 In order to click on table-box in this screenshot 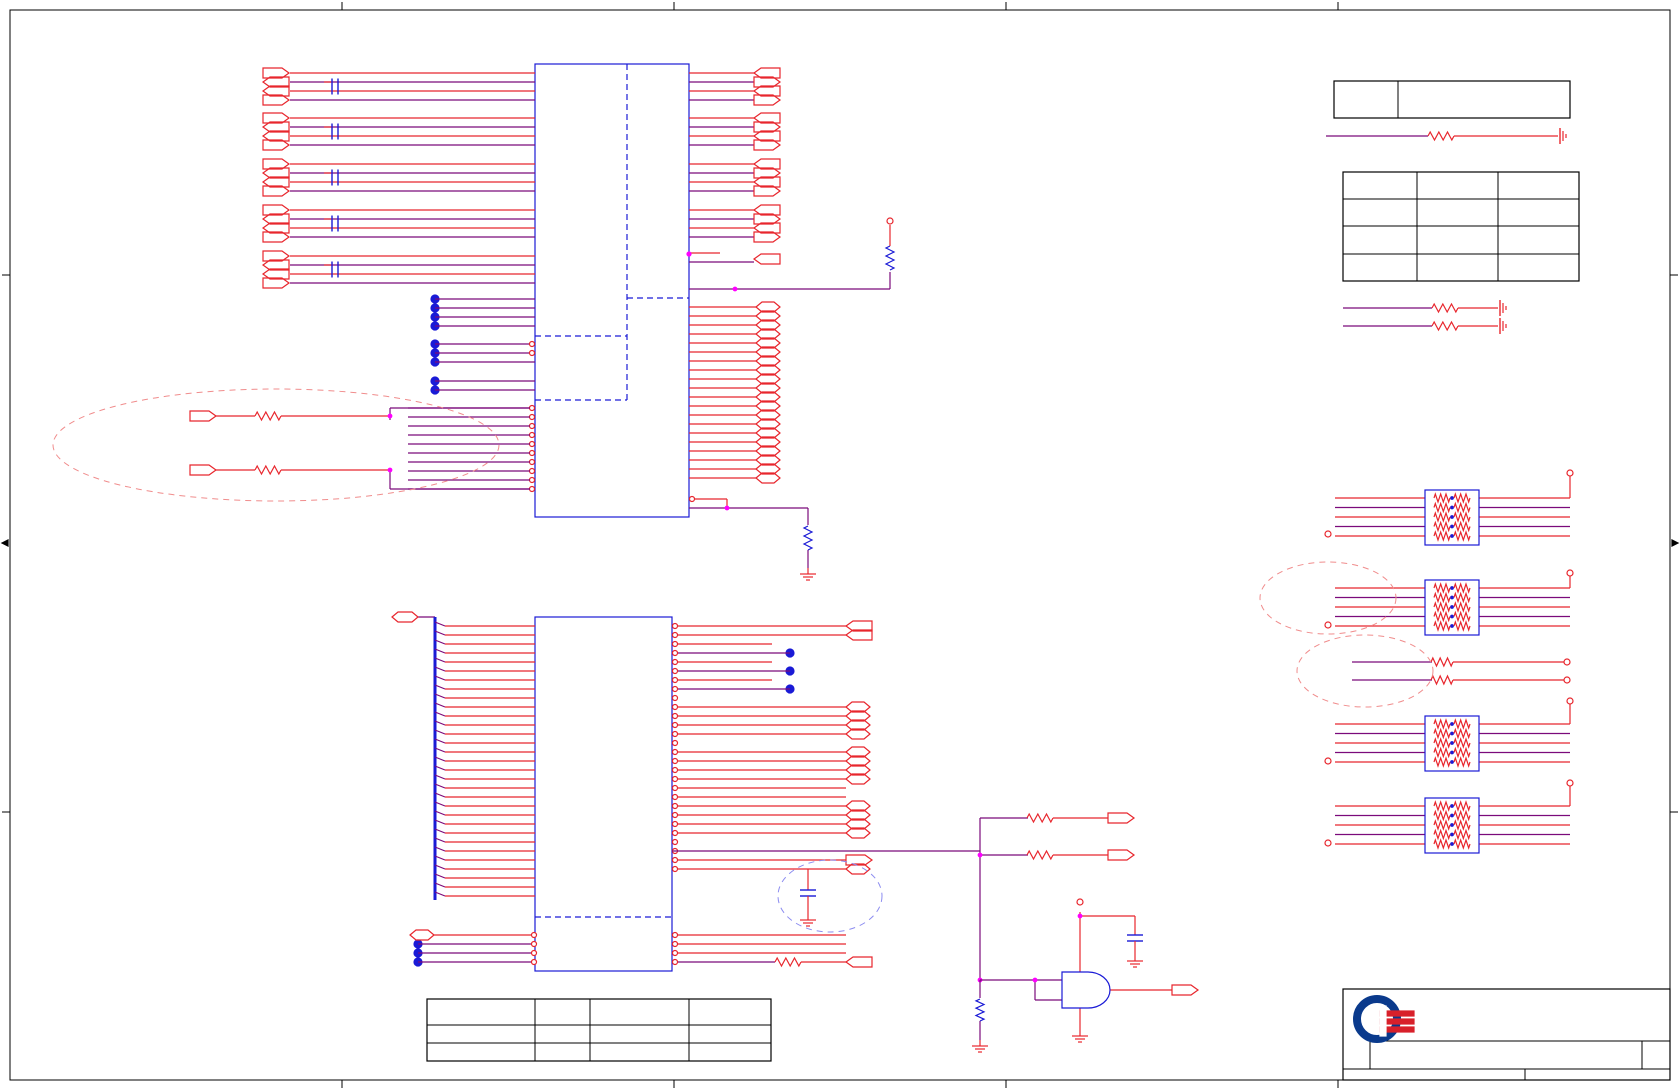, I will do `click(599, 1030)`.